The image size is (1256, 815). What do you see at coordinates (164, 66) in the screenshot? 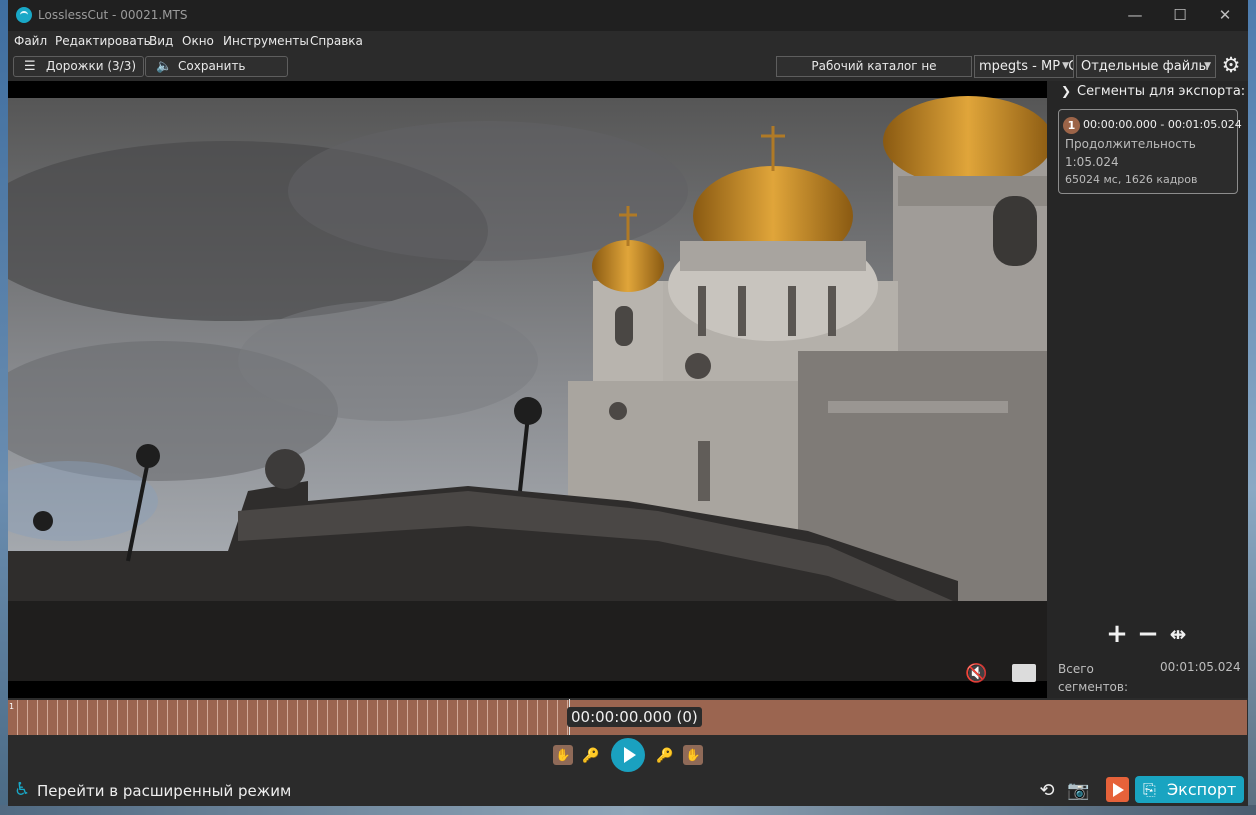
I see `speaker-icon: 🔈` at bounding box center [164, 66].